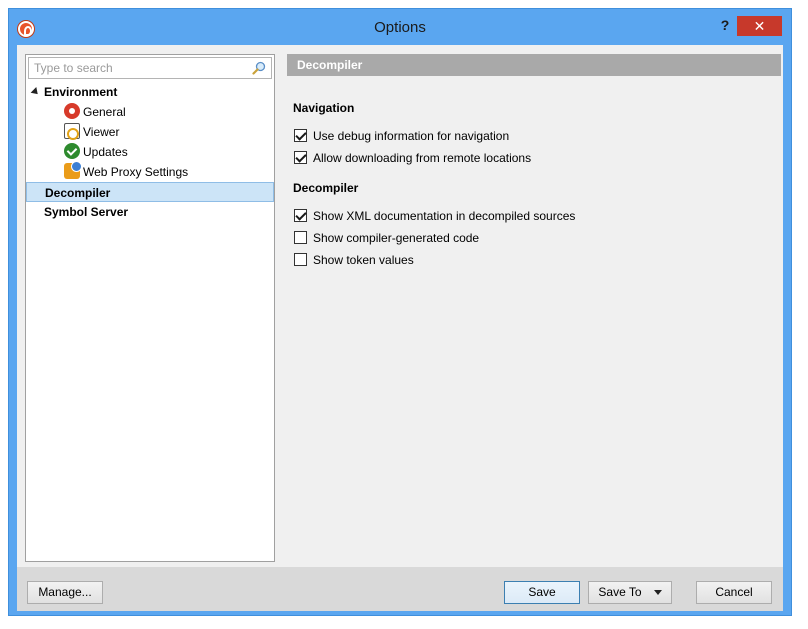  What do you see at coordinates (259, 68) in the screenshot?
I see `search-icon` at bounding box center [259, 68].